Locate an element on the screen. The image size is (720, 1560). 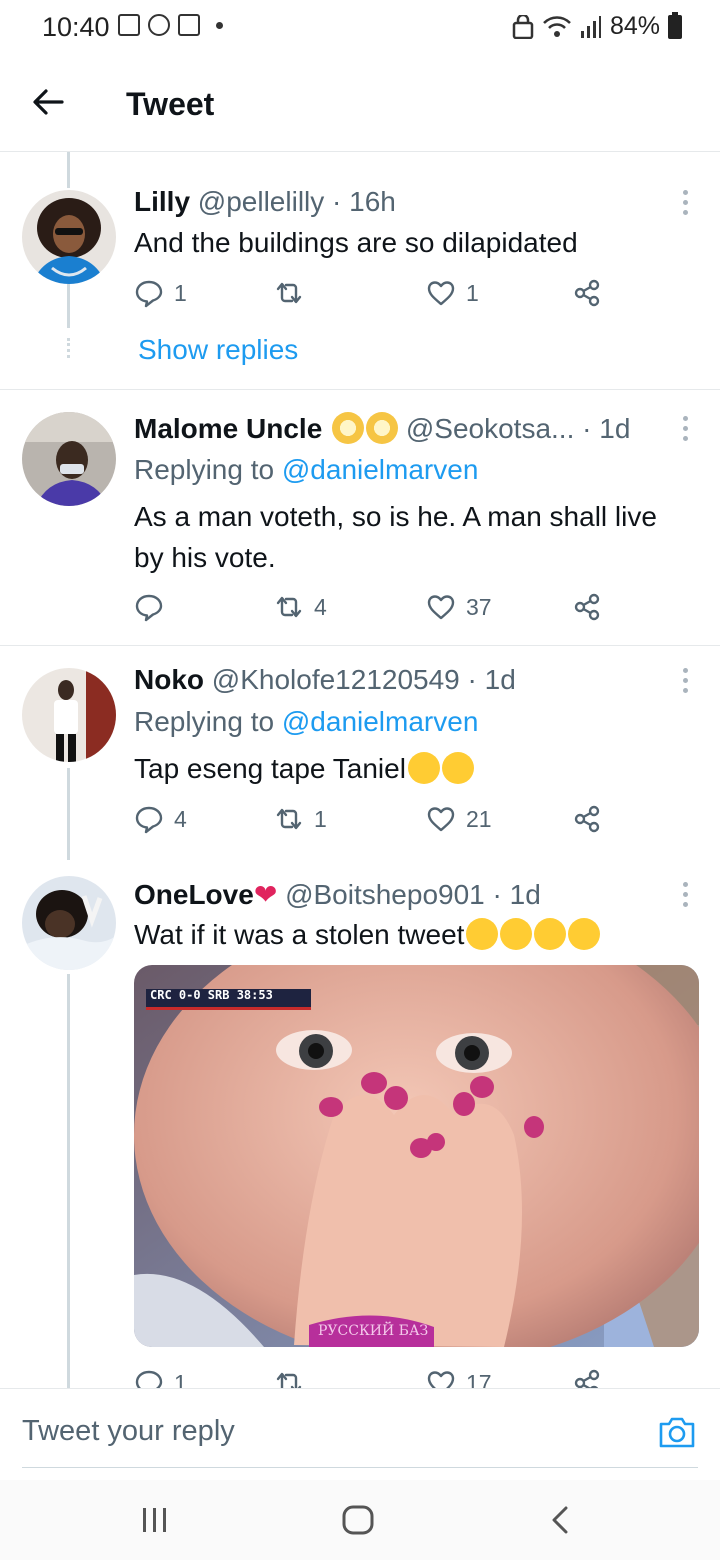
author-handle: @pellelilly is located at coordinates (261, 201).